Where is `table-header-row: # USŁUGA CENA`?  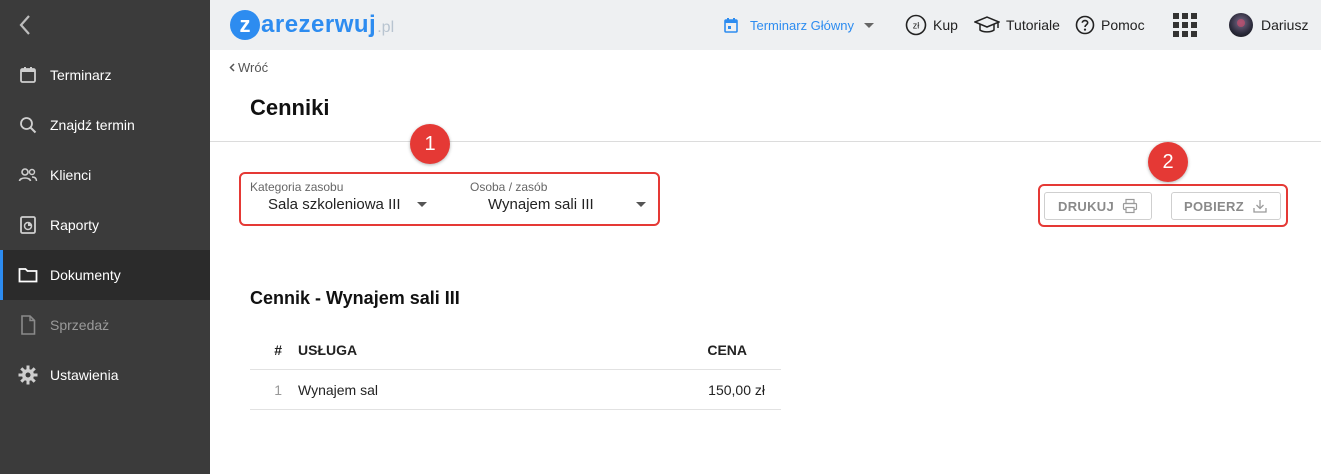
table-header-row: # USŁUGA CENA is located at coordinates (515, 350).